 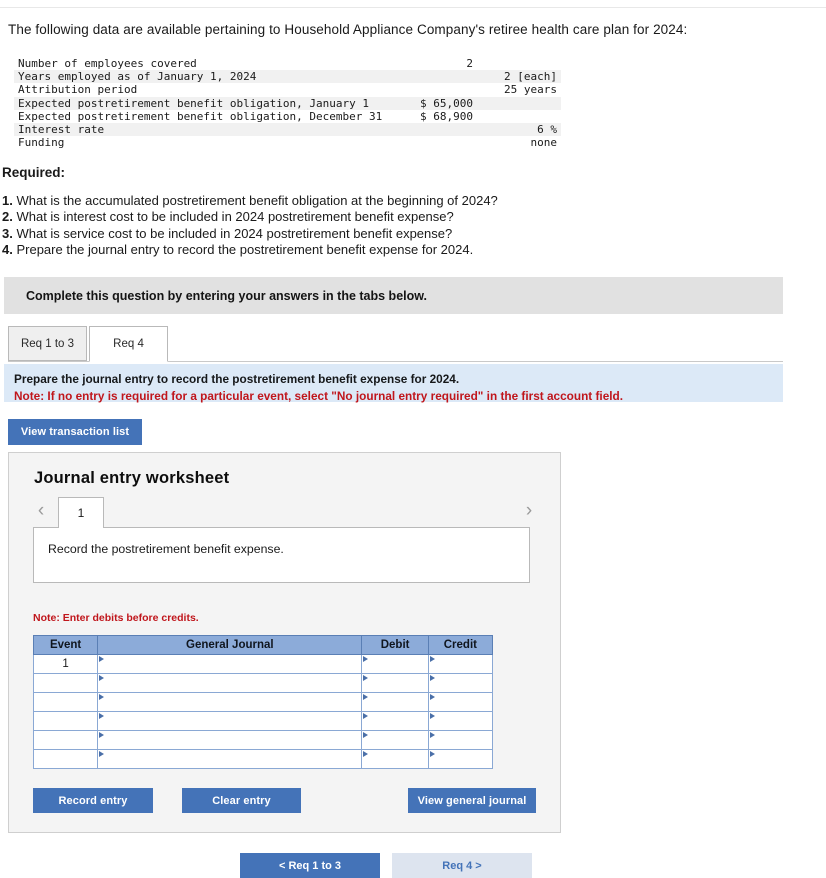 What do you see at coordinates (7, 200) in the screenshot?
I see `required-item-number: 1.` at bounding box center [7, 200].